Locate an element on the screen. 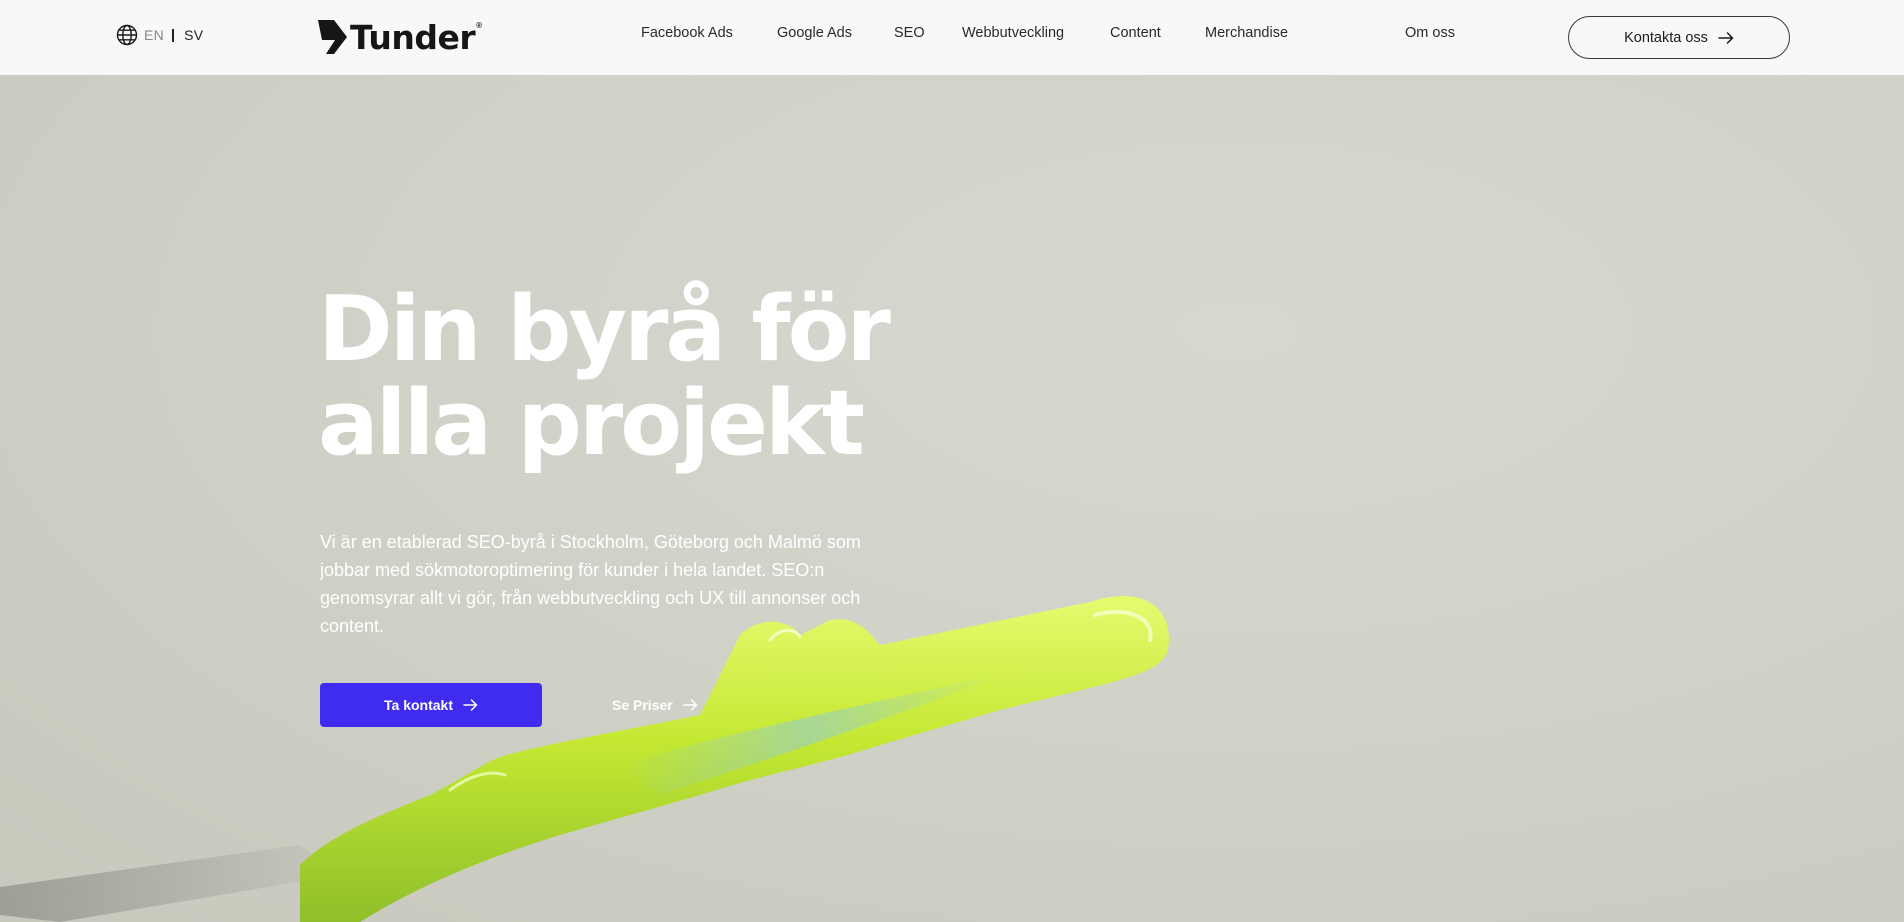 Image resolution: width=1904 pixels, height=922 pixels. language-switcher: EN SV is located at coordinates (159, 35).